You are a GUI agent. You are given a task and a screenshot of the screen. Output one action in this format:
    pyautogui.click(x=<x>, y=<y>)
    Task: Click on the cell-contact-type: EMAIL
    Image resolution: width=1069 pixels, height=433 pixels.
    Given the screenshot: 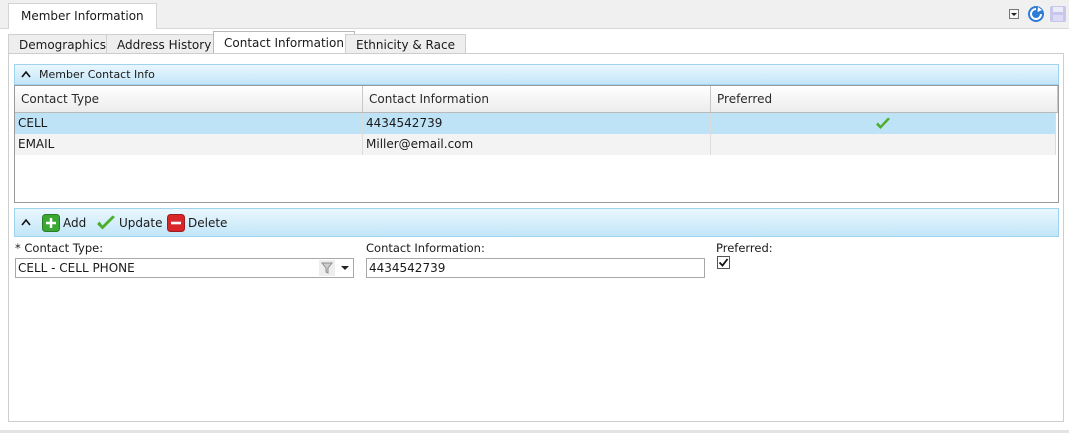 What is the action you would take?
    pyautogui.click(x=189, y=144)
    